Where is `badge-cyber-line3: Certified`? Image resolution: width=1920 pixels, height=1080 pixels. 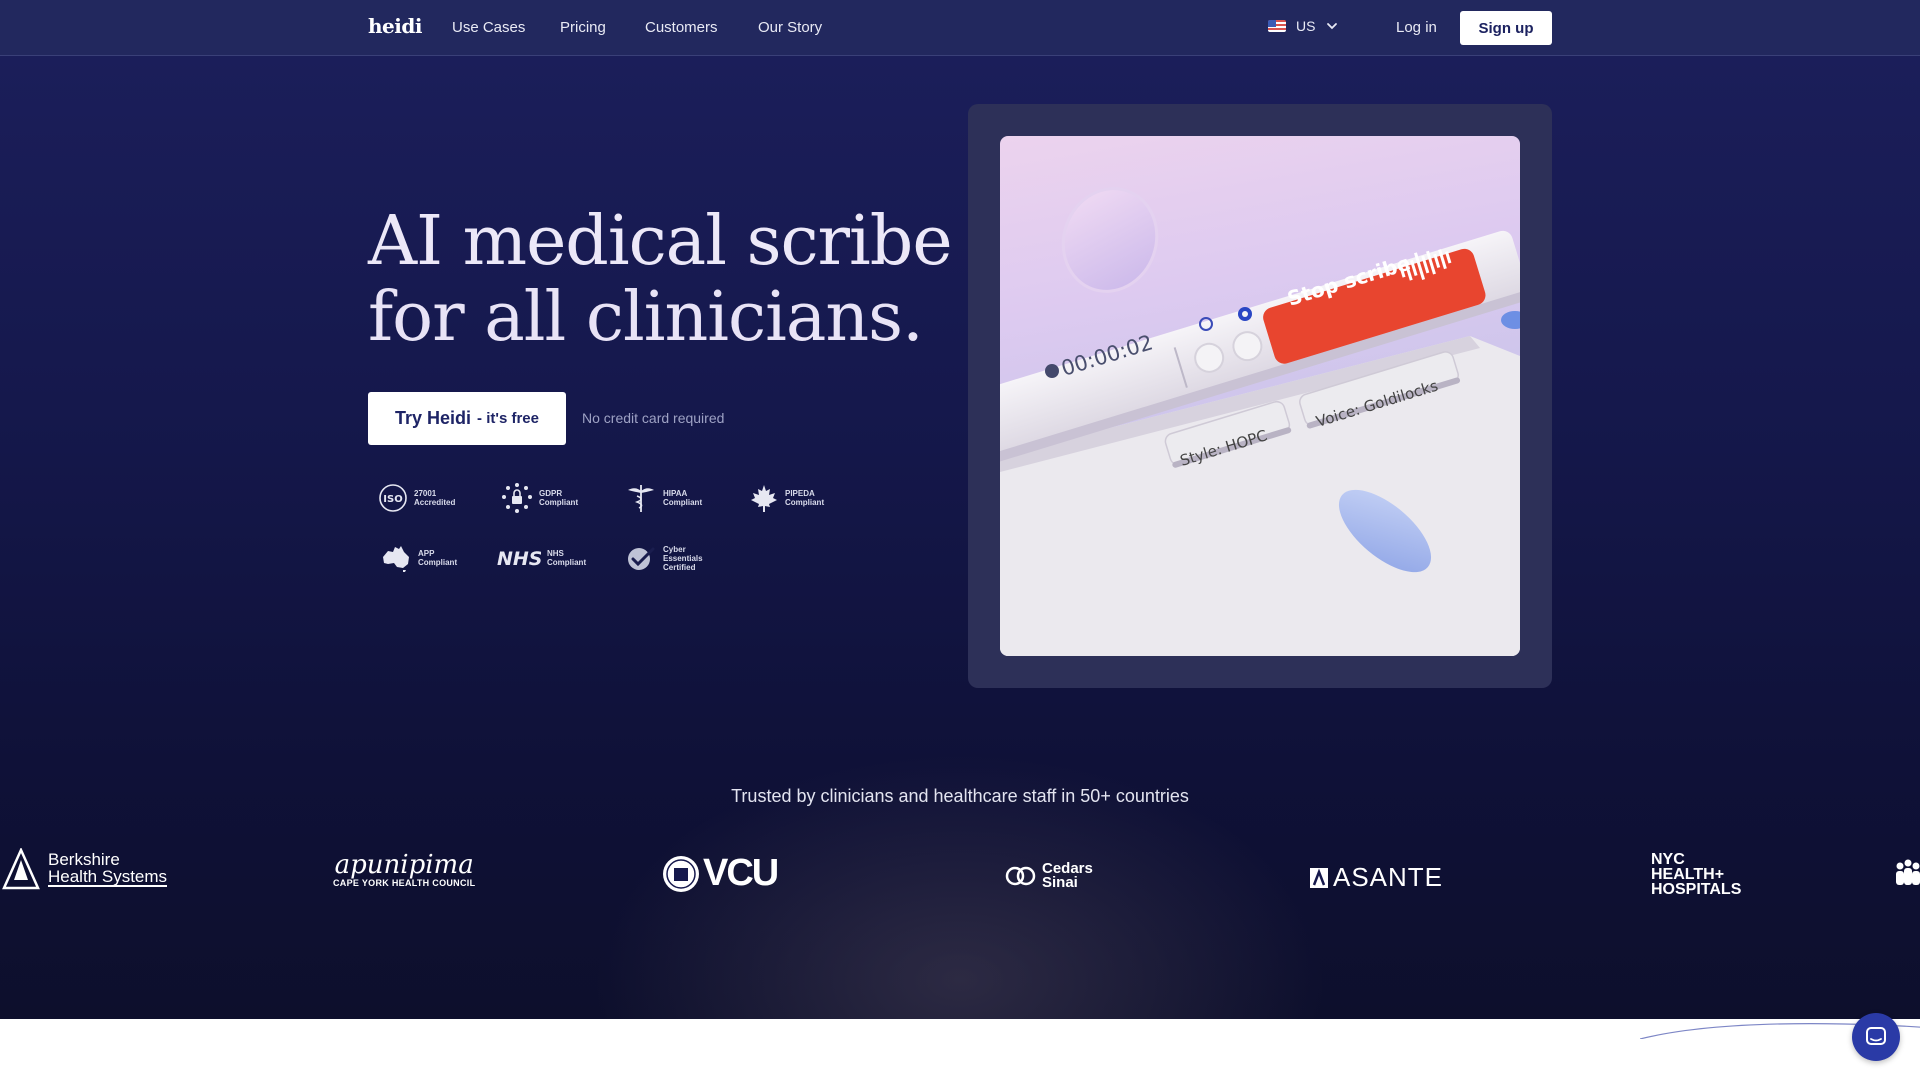 badge-cyber-line3: Certified is located at coordinates (679, 567).